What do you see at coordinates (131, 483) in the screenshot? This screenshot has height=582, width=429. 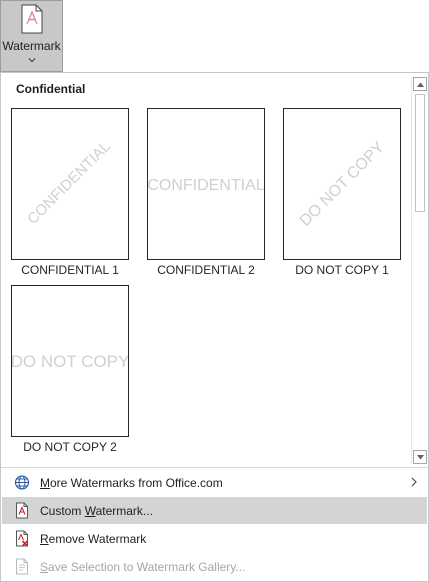 I see `menu-item-label: More Watermarks from Office.com` at bounding box center [131, 483].